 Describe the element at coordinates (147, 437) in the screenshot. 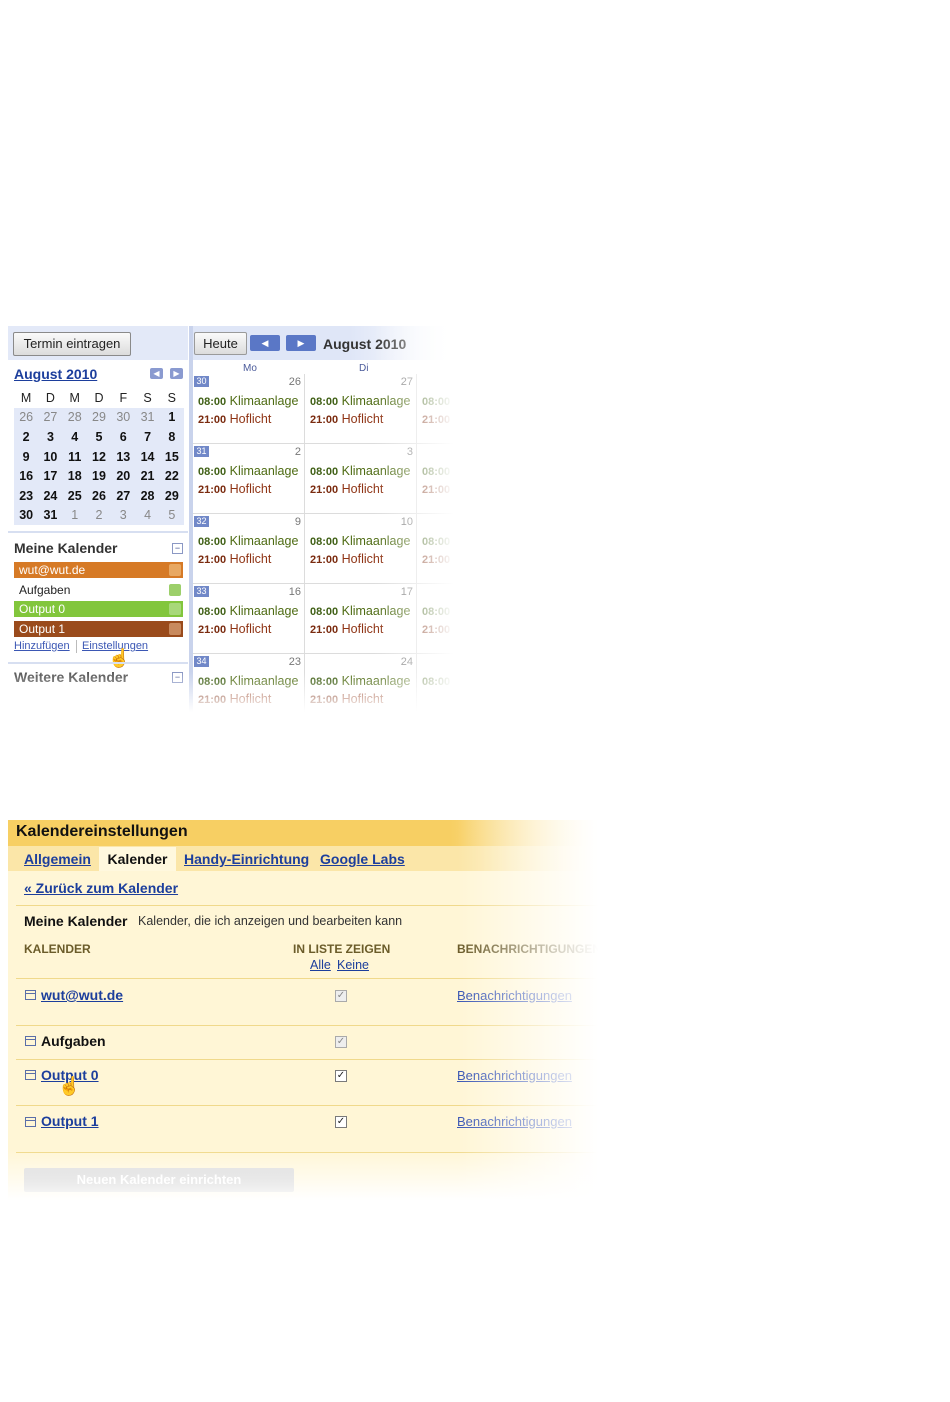

I see `mini-day: 7` at that location.